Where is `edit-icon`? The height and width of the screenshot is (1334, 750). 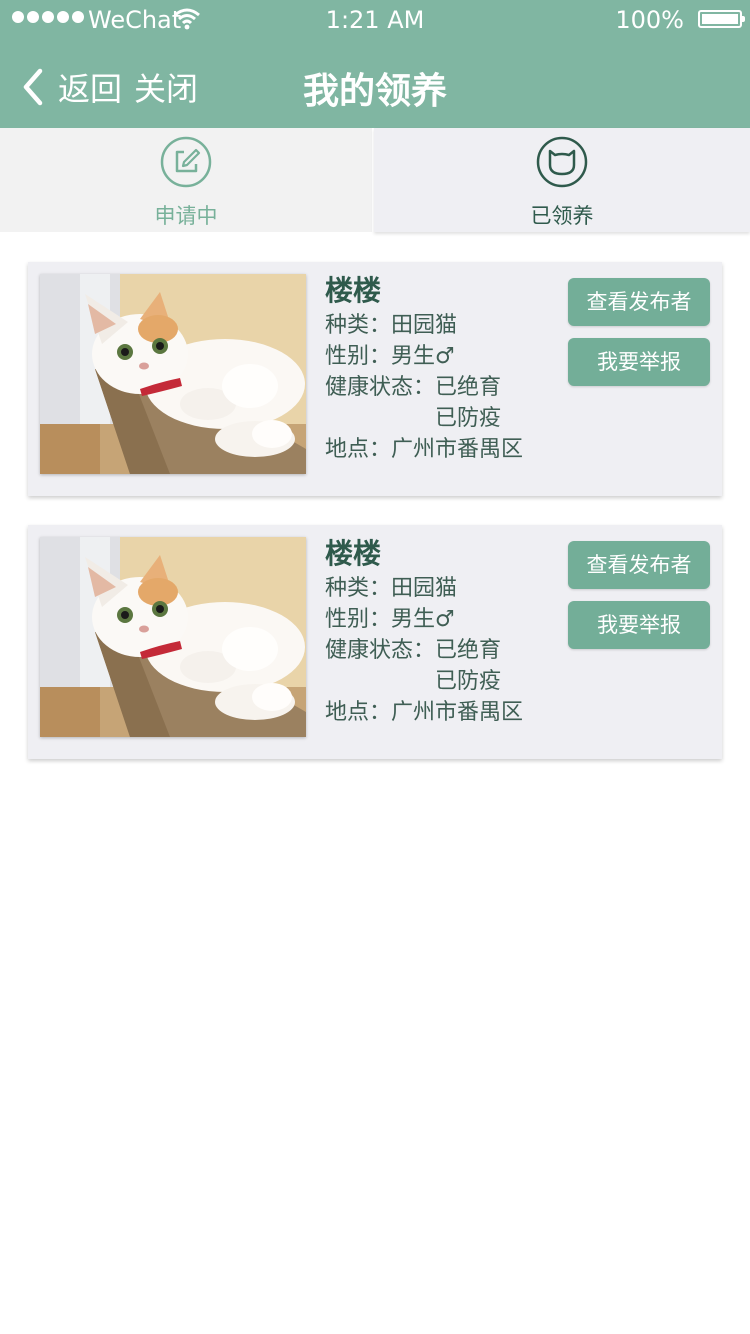 edit-icon is located at coordinates (186, 162).